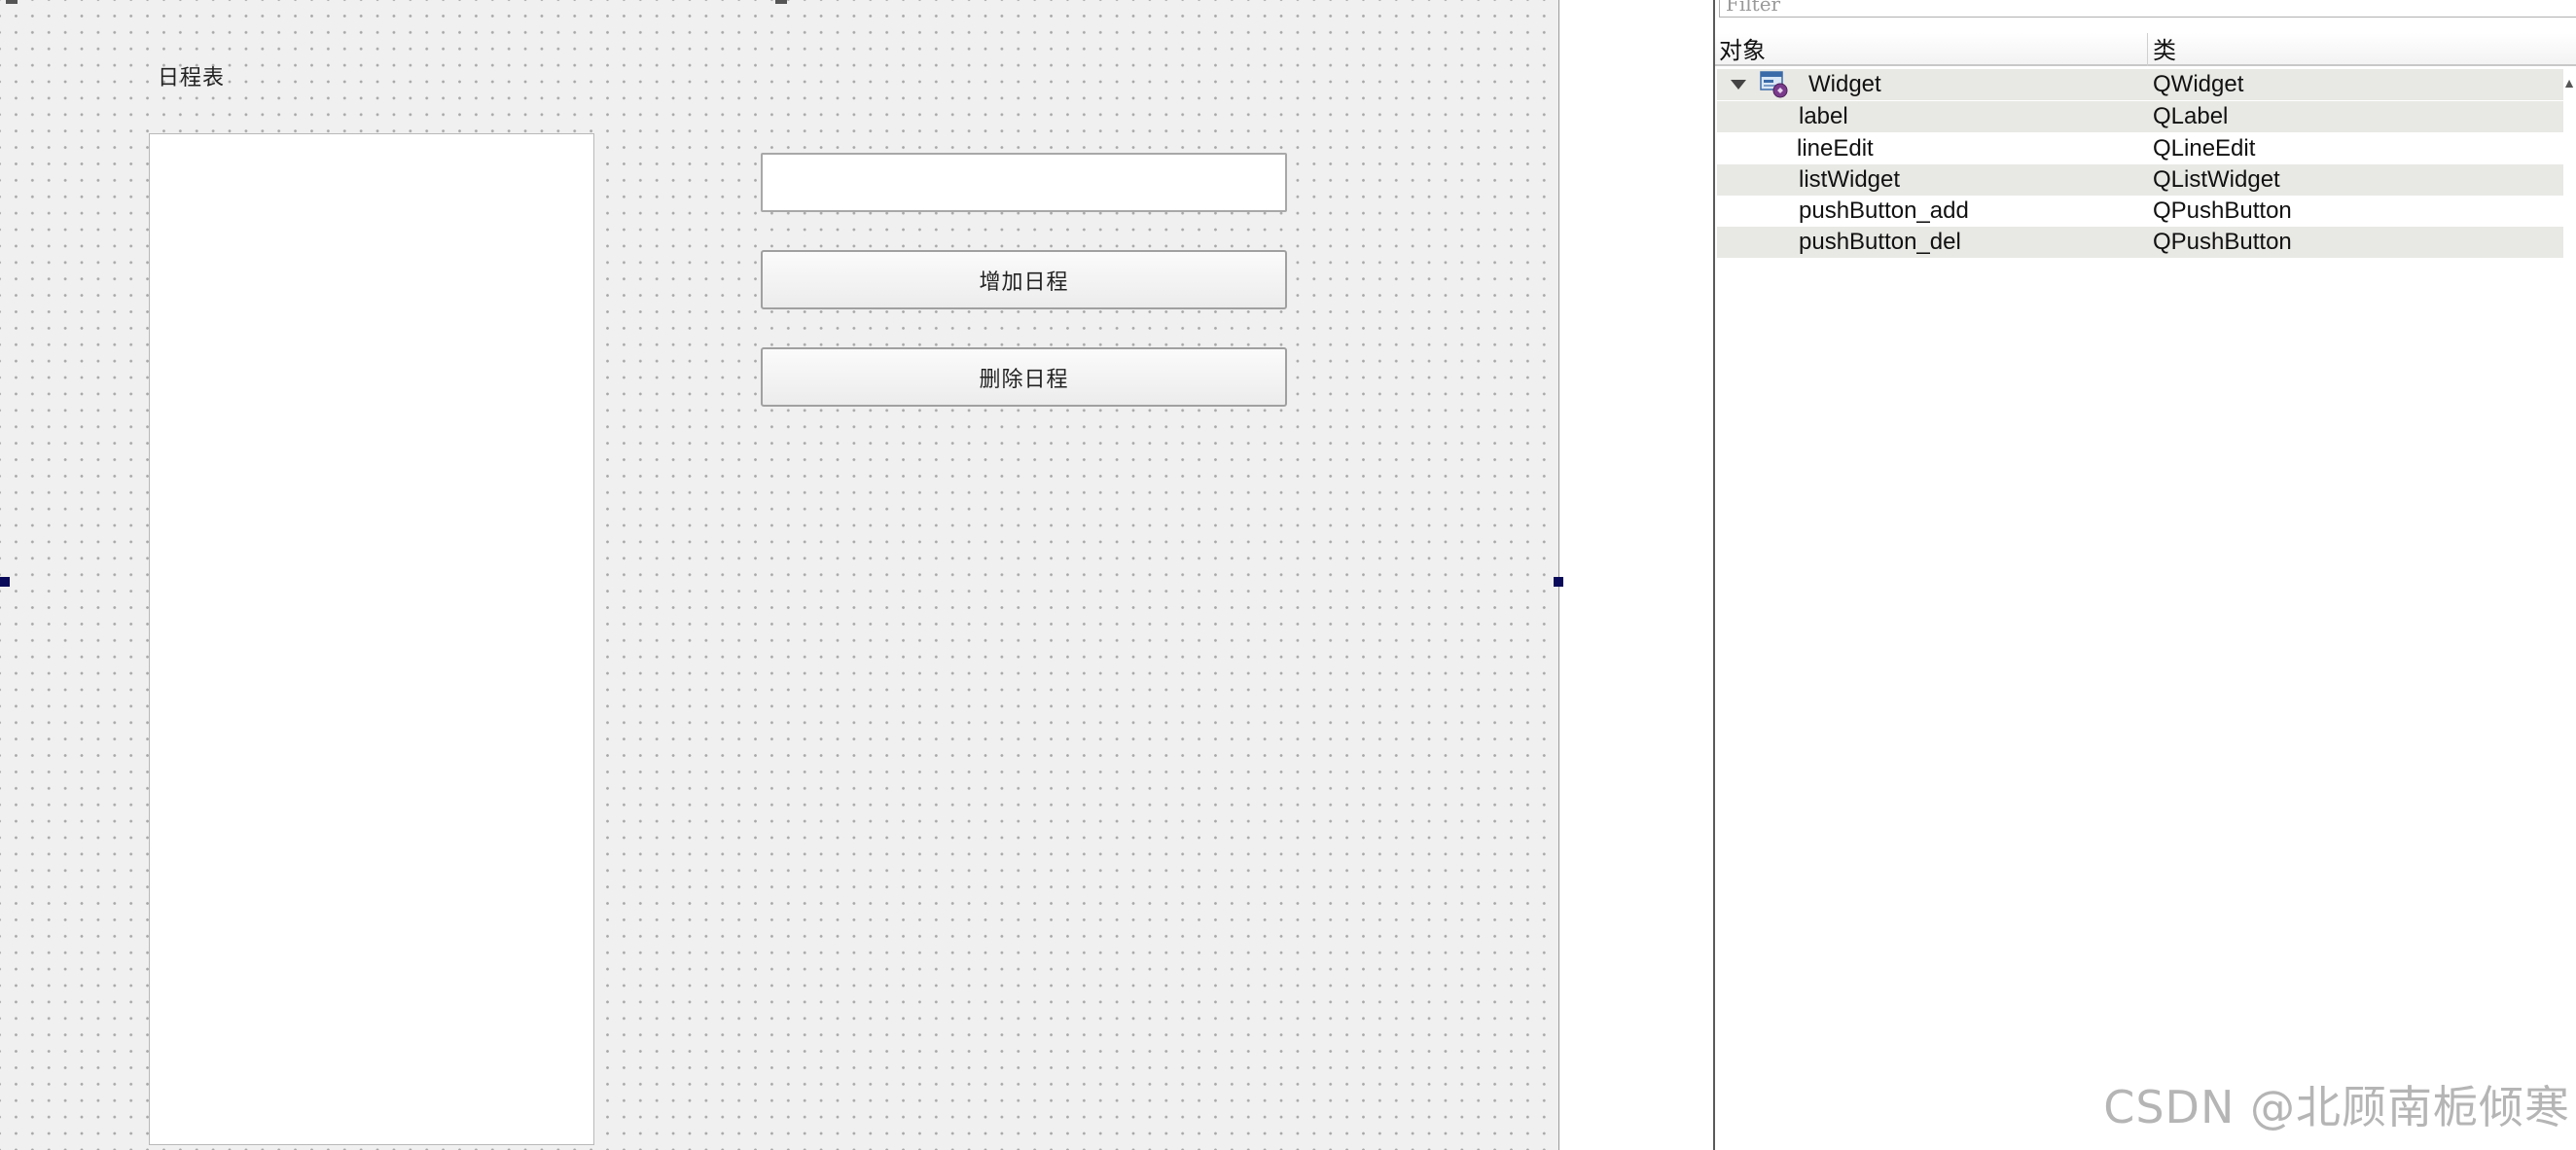 The height and width of the screenshot is (1150, 2576). What do you see at coordinates (781, 2) in the screenshot?
I see `selection-handle-top-center` at bounding box center [781, 2].